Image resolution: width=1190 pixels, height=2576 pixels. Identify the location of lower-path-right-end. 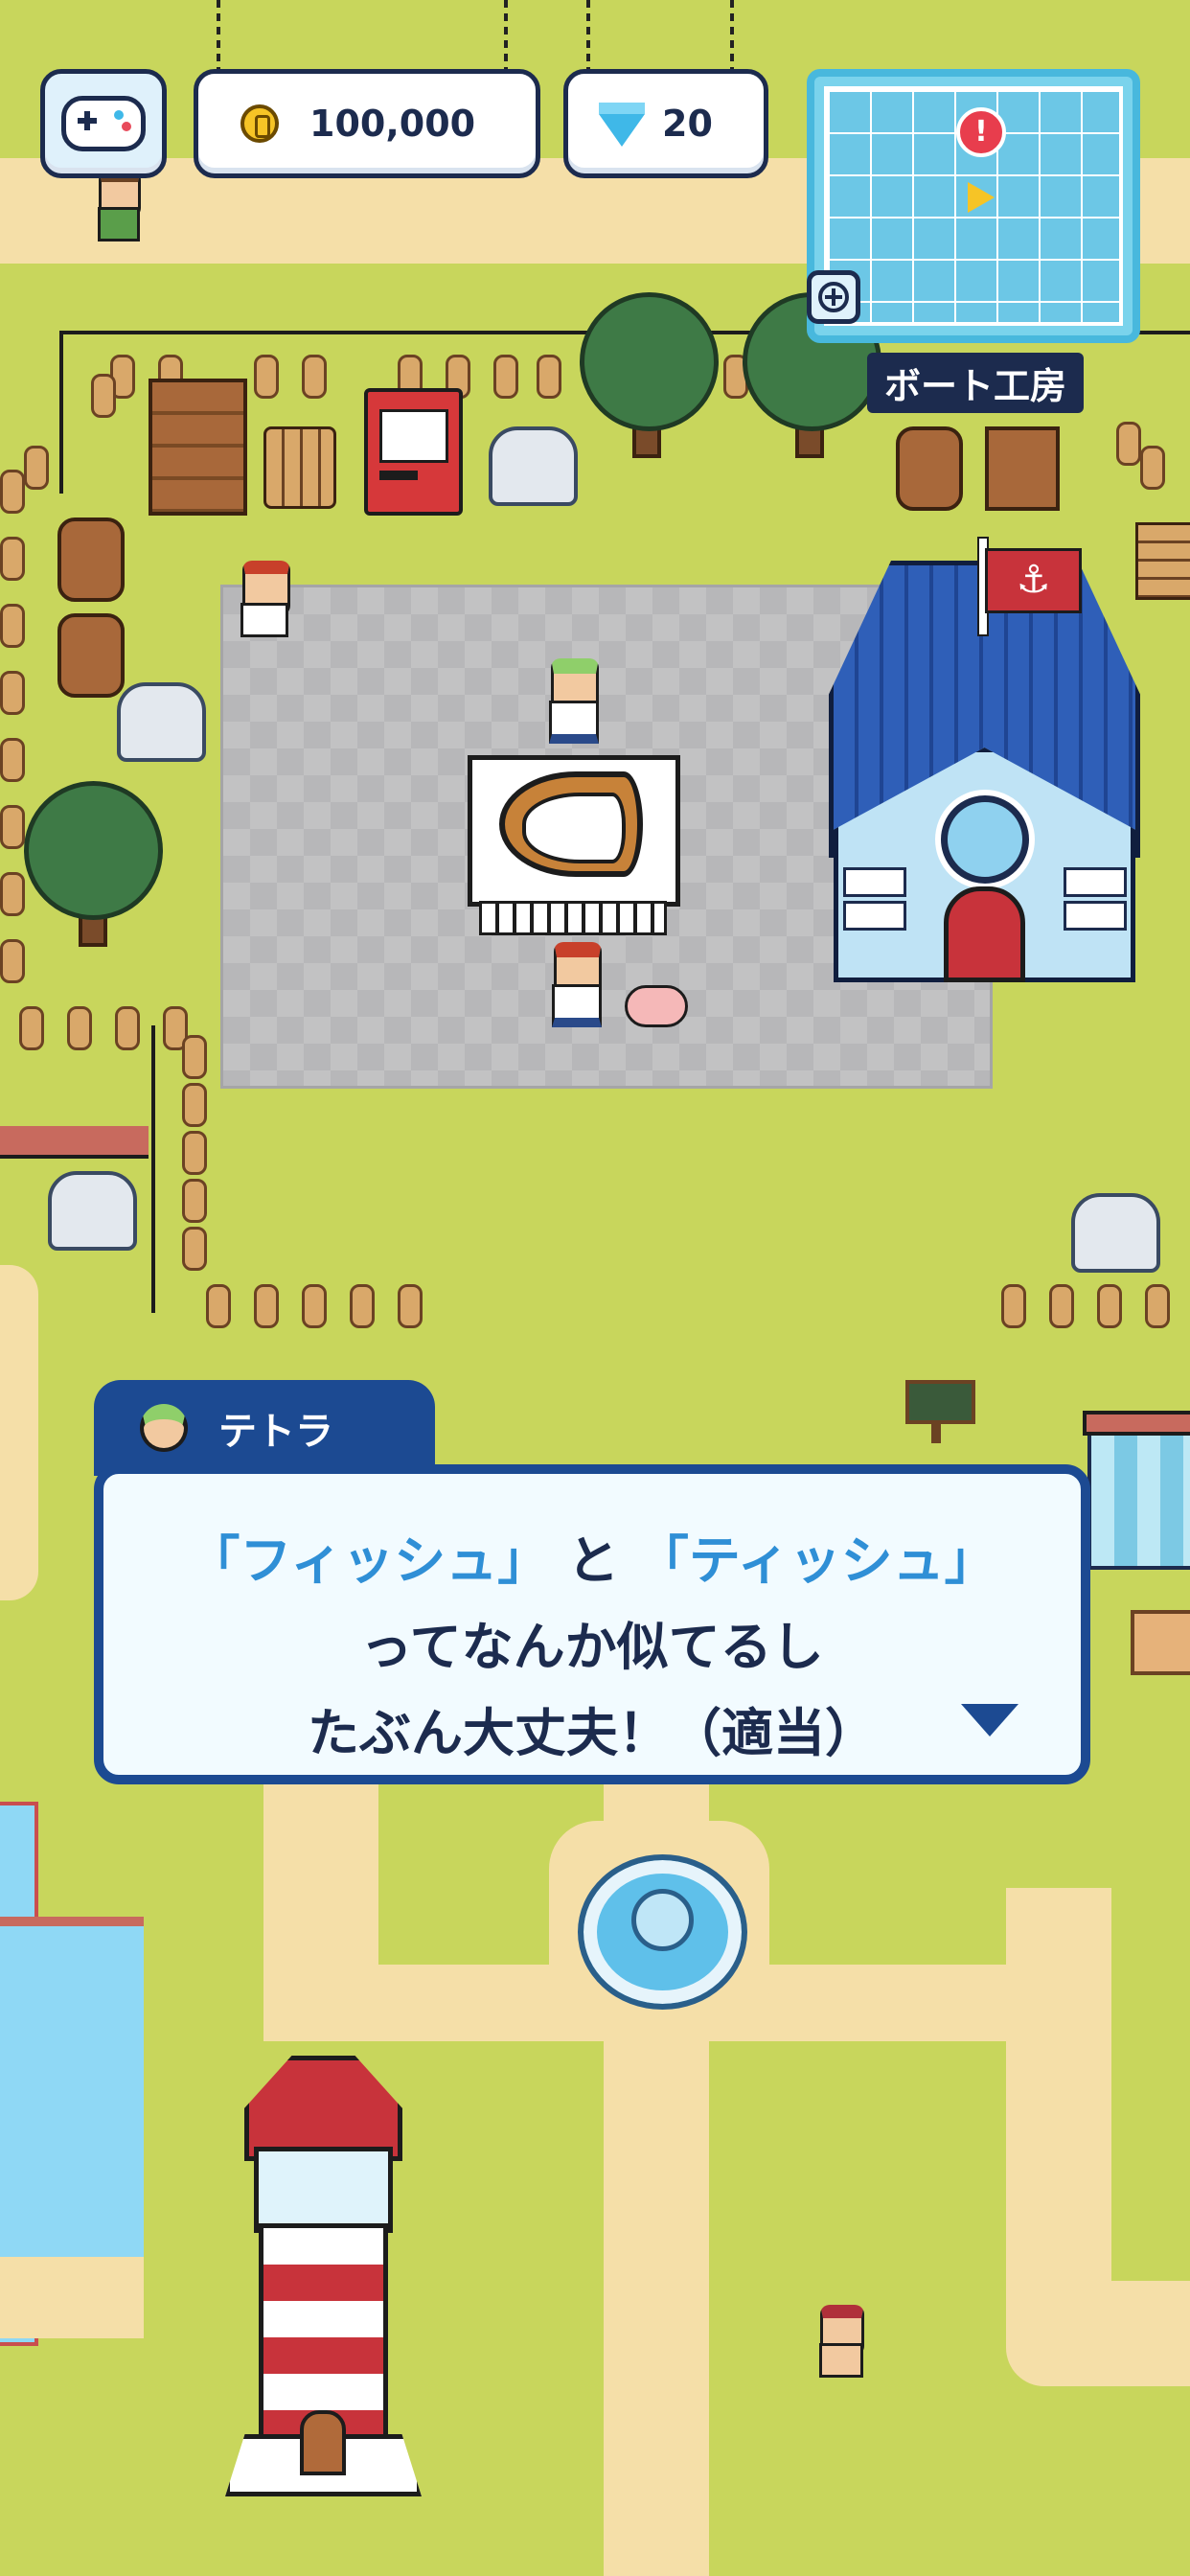
(1098, 2333).